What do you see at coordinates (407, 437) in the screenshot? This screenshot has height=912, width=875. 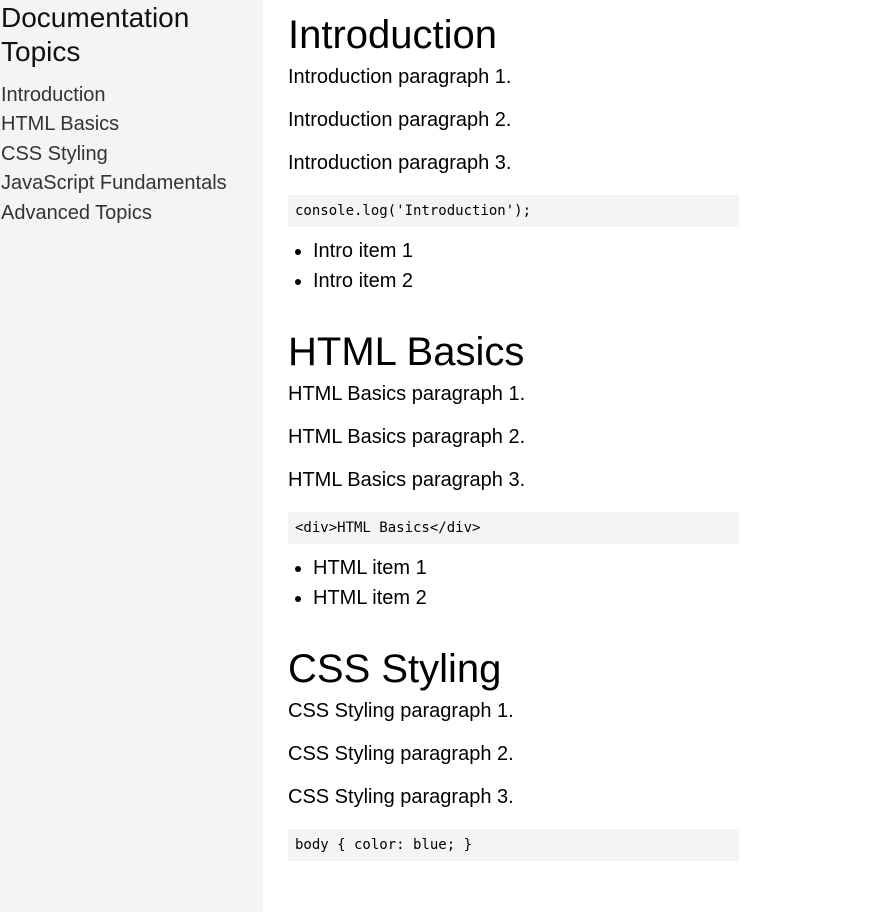 I see `section-paragraph: HTML Basics paragraph 2.` at bounding box center [407, 437].